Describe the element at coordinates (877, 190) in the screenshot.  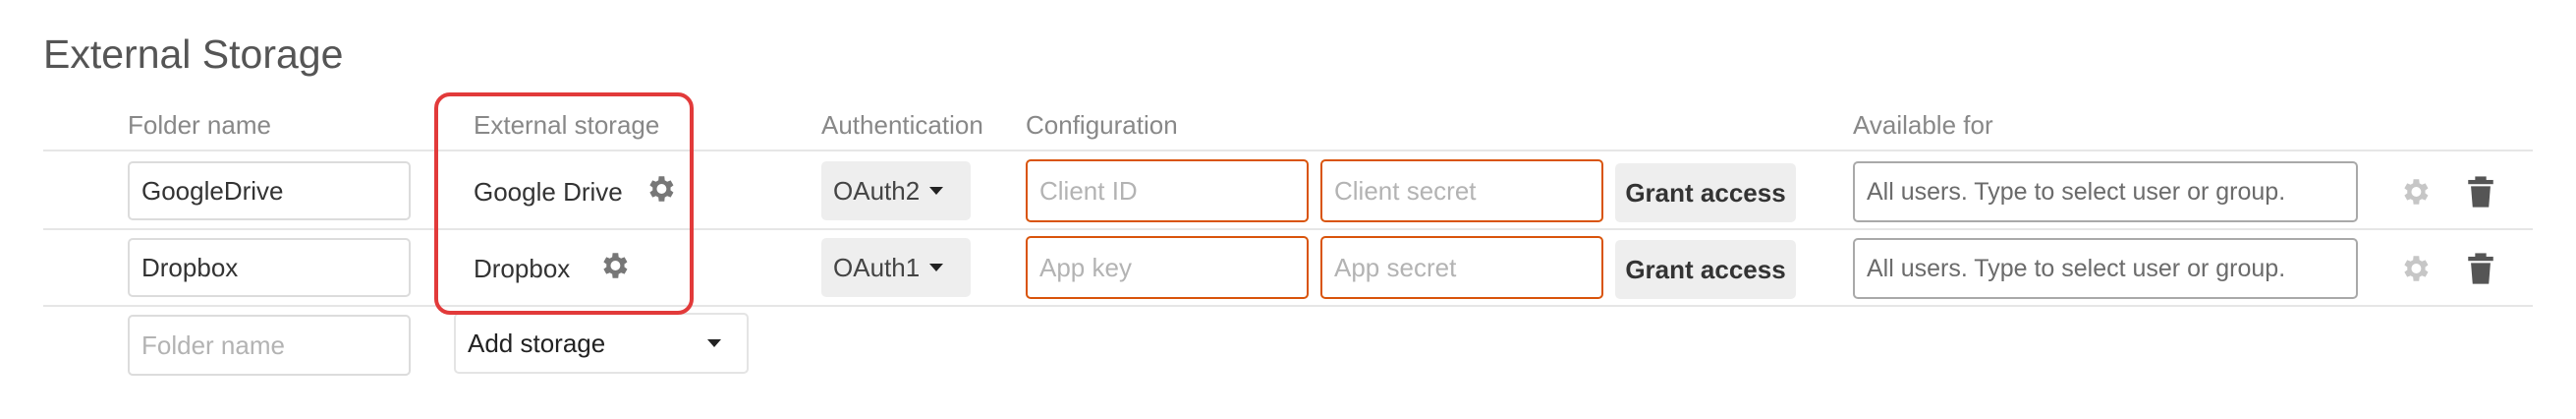
I see `auth-select-value: OAuth2` at that location.